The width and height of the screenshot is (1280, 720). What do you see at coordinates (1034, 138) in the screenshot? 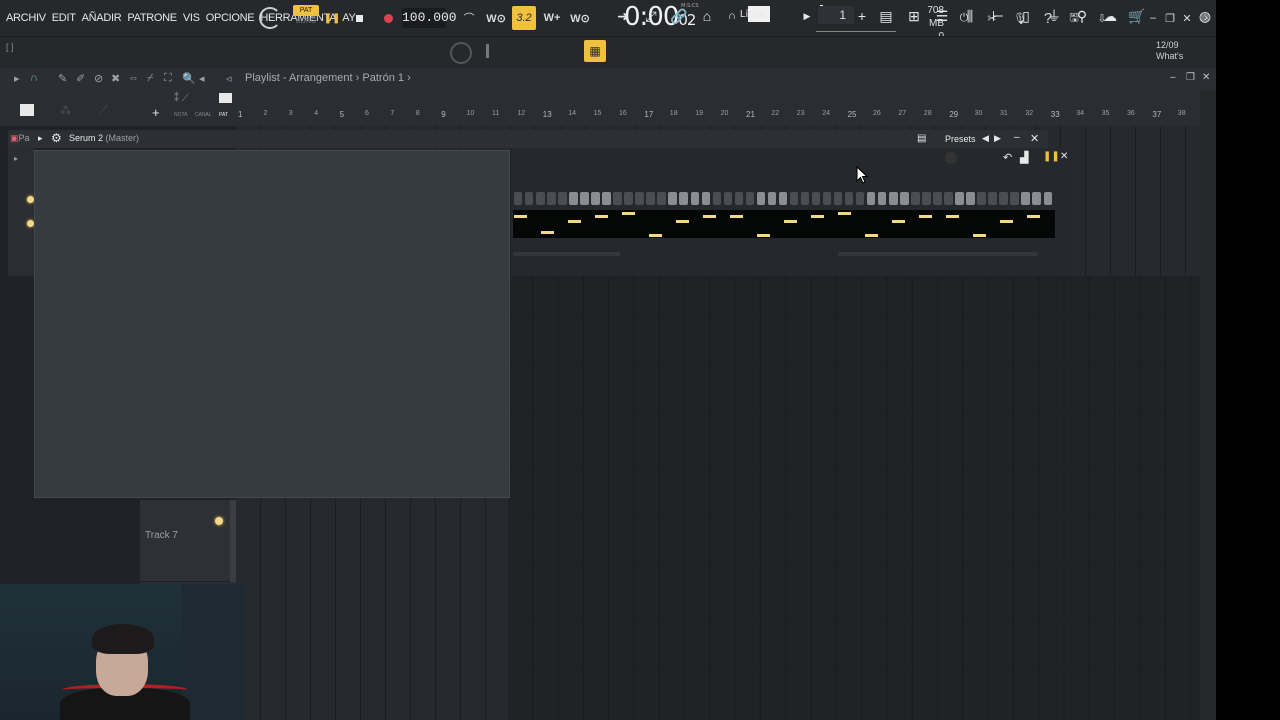
I see `plugin-close-icon: ✕` at bounding box center [1034, 138].